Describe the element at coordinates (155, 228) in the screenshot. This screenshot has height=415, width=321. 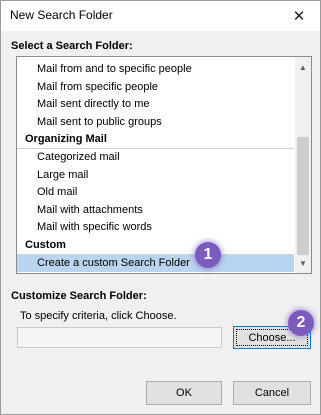
I see `list-item: Mail with specific words` at that location.